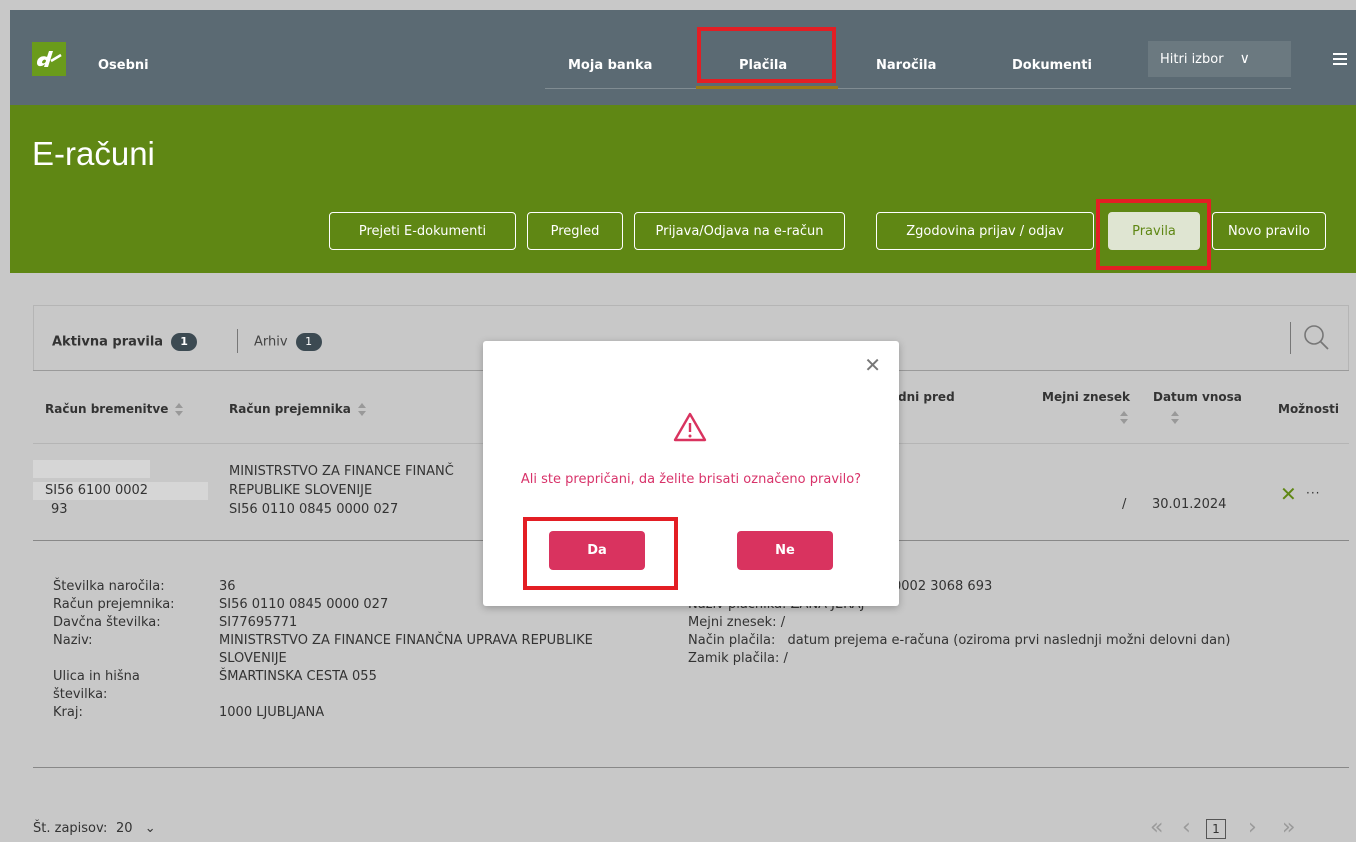 The width and height of the screenshot is (1356, 842). I want to click on archive-count-badge: 1, so click(308, 342).